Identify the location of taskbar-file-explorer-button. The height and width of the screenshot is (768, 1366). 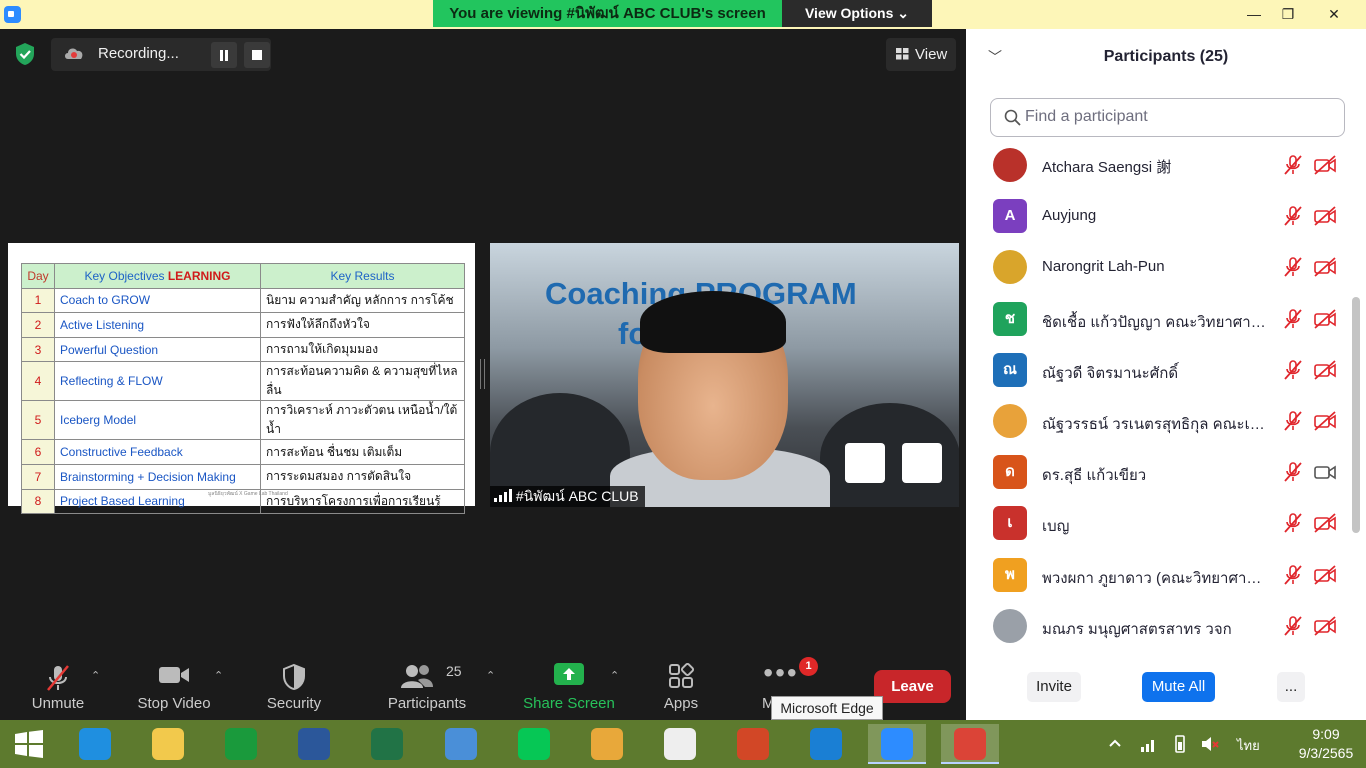
(168, 744).